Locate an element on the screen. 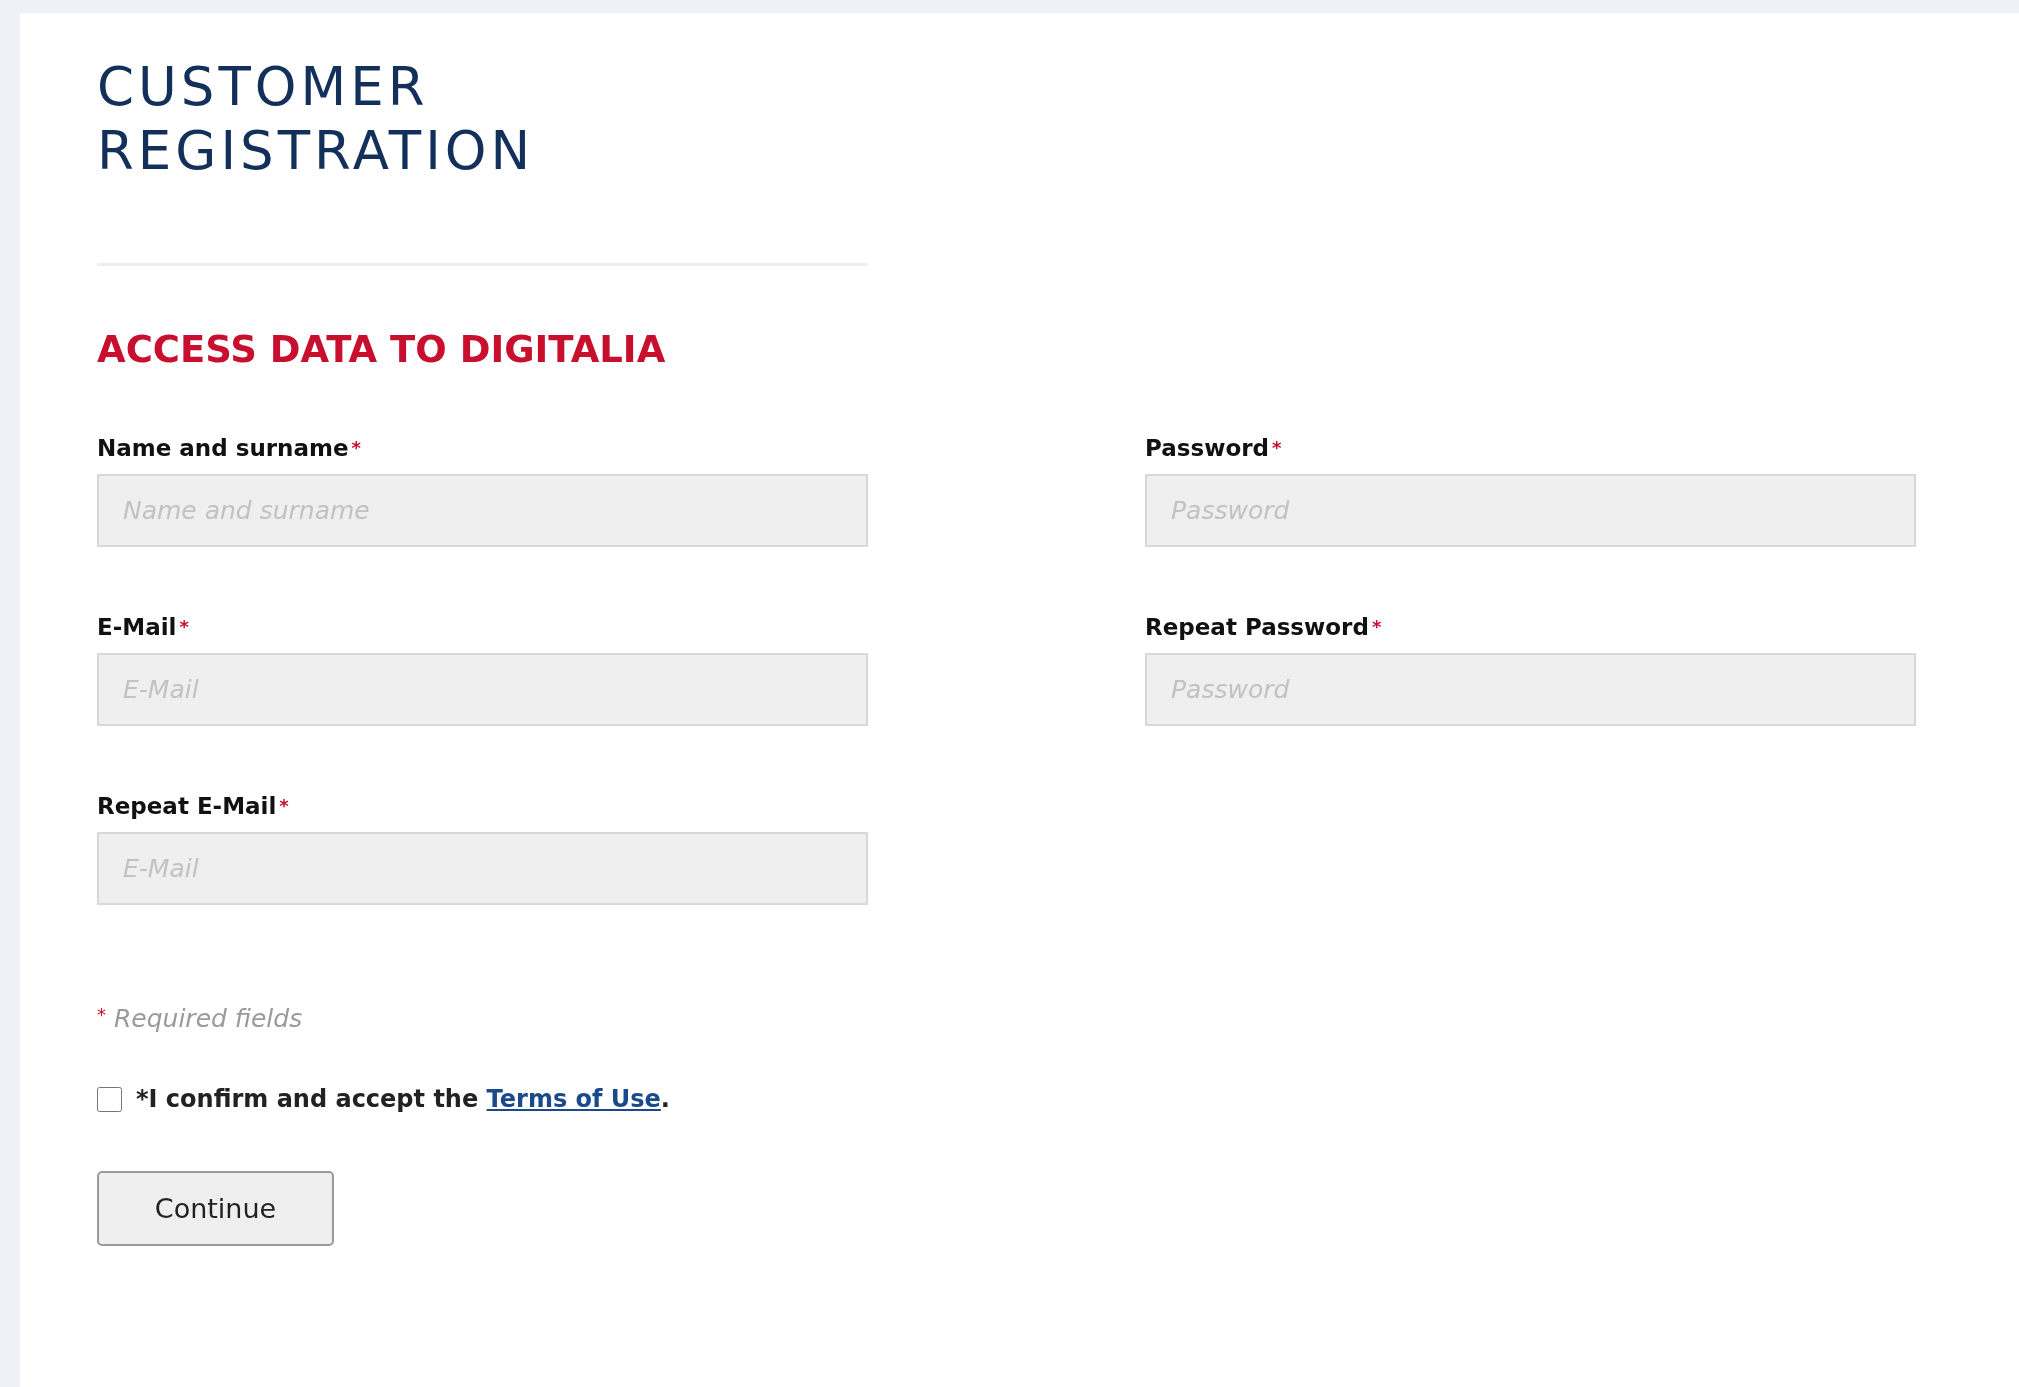 This screenshot has width=2019, height=1387. field-label: Name and surname* is located at coordinates (229, 448).